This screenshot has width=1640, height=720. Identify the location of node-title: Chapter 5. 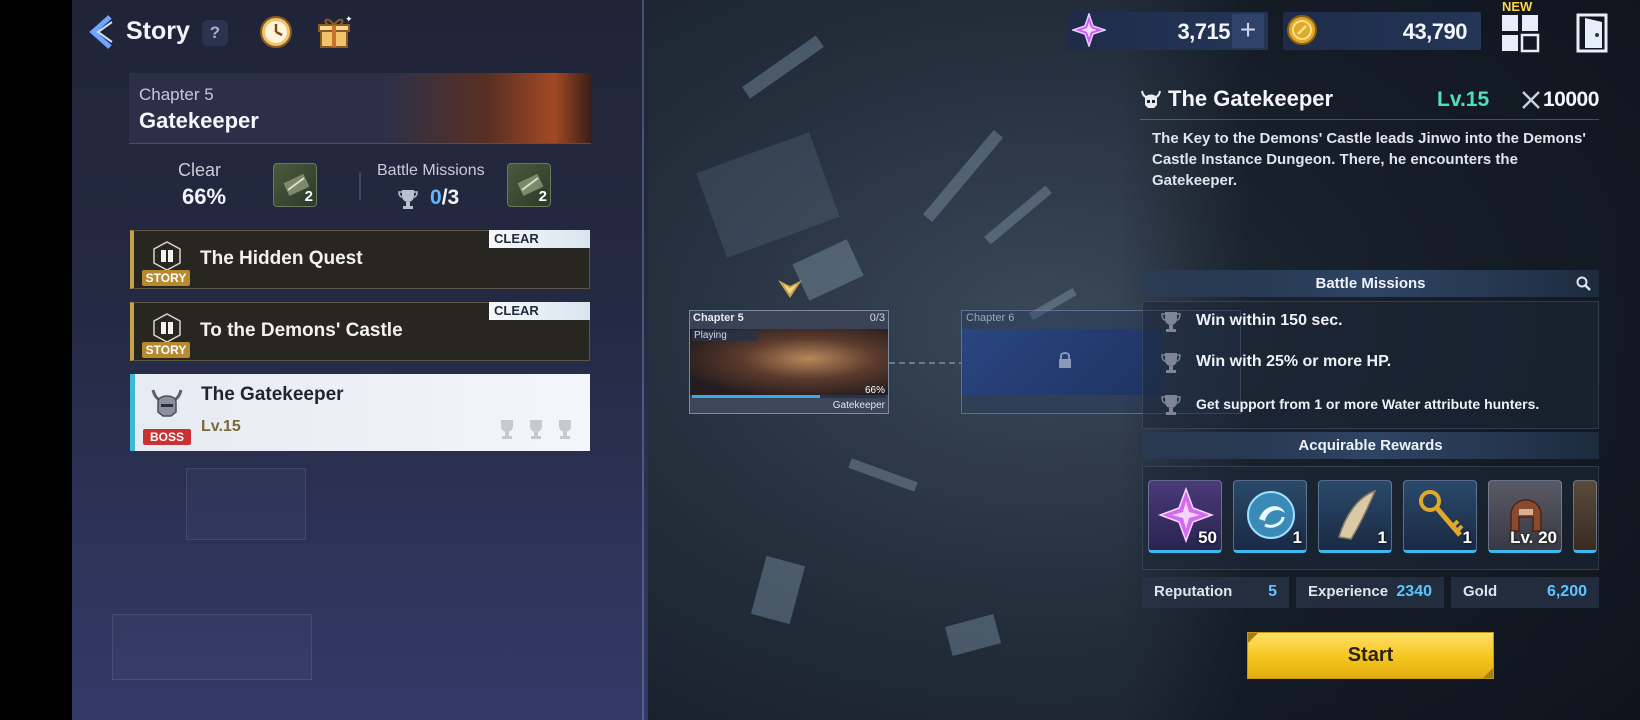
(718, 318).